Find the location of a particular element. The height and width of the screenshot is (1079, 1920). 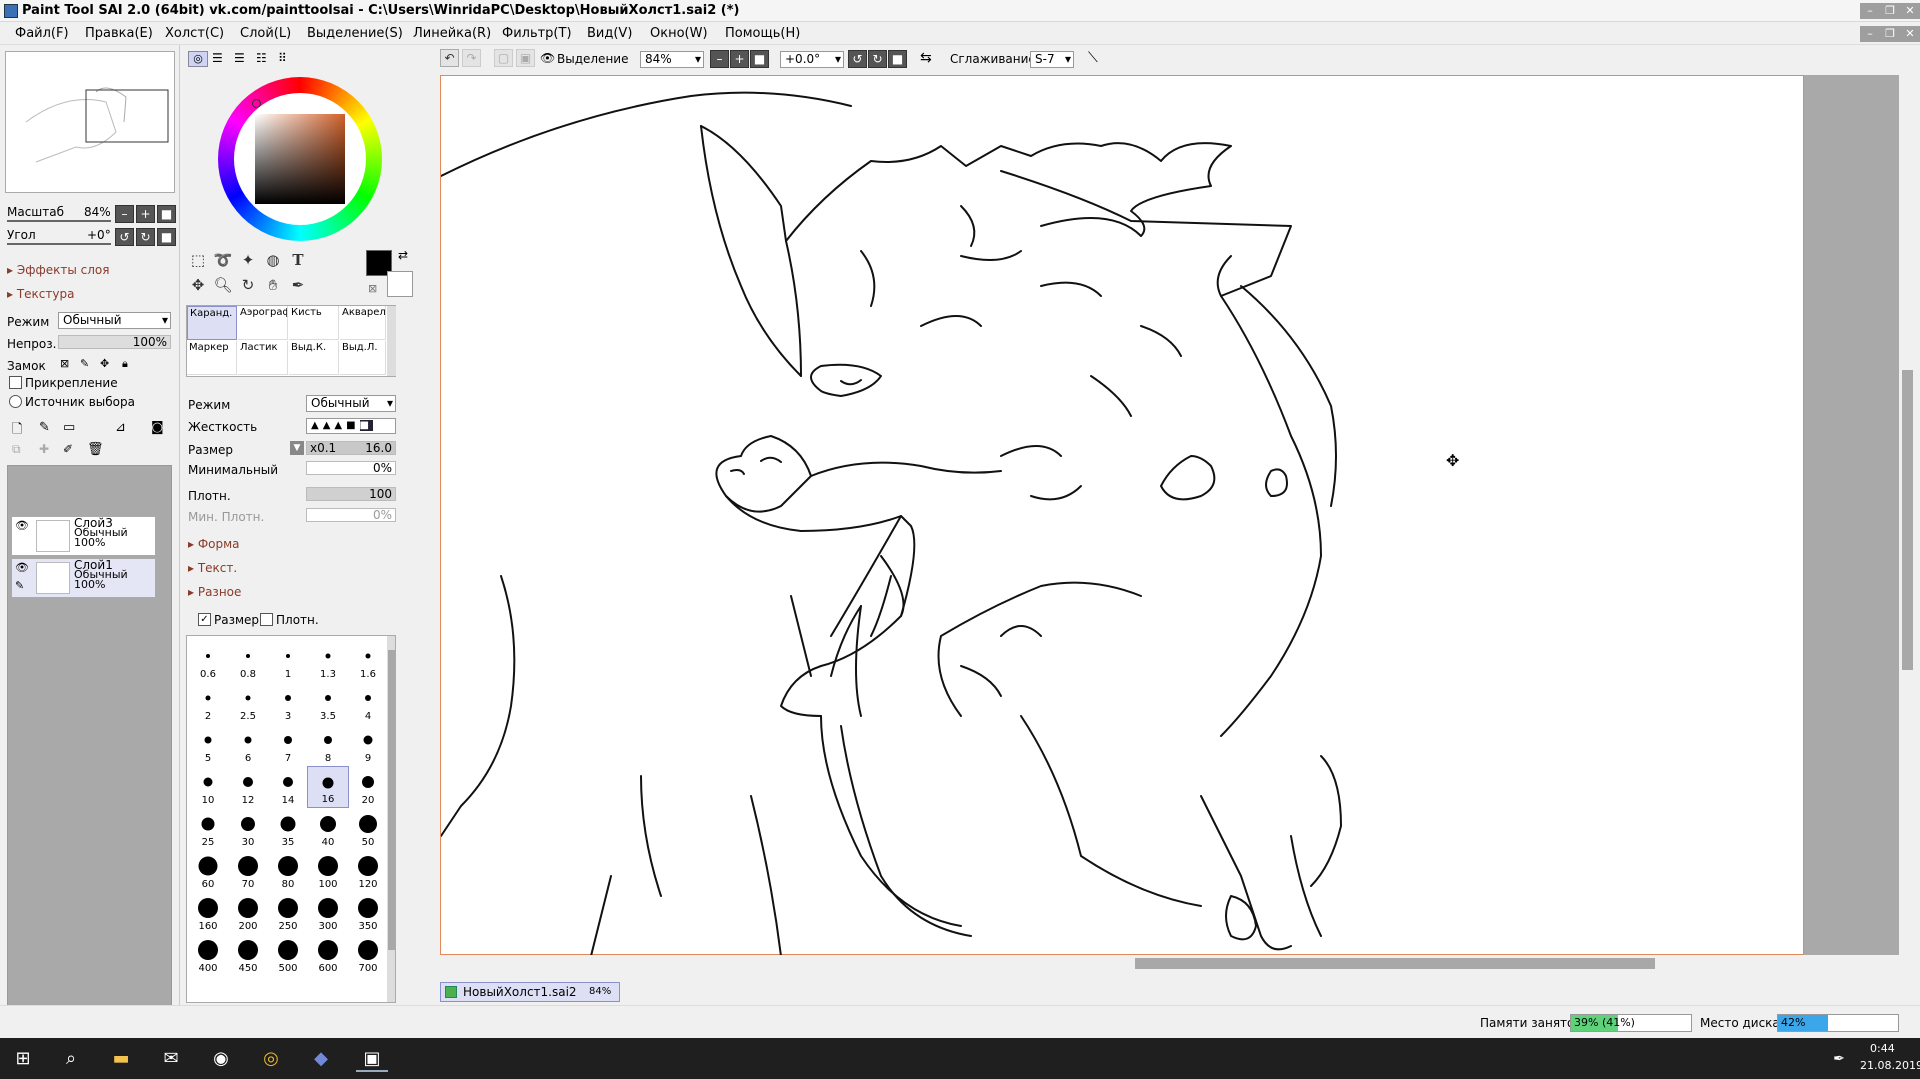

brush-eraser: Ластик is located at coordinates (263, 358).